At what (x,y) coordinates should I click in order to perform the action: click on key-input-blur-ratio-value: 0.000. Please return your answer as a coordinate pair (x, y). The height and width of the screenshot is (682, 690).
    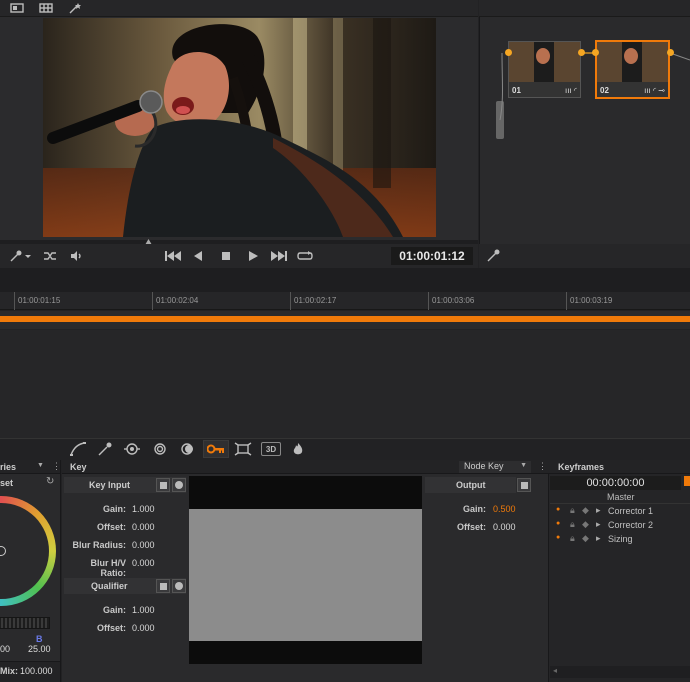
    Looking at the image, I should click on (143, 563).